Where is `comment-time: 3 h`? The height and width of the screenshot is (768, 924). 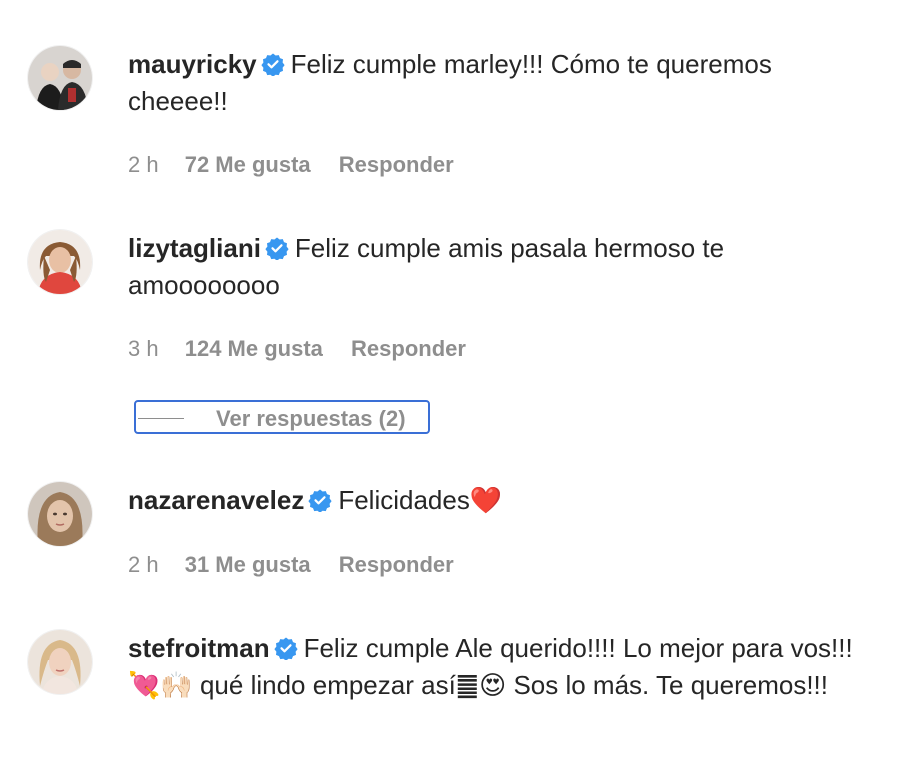 comment-time: 3 h is located at coordinates (143, 349).